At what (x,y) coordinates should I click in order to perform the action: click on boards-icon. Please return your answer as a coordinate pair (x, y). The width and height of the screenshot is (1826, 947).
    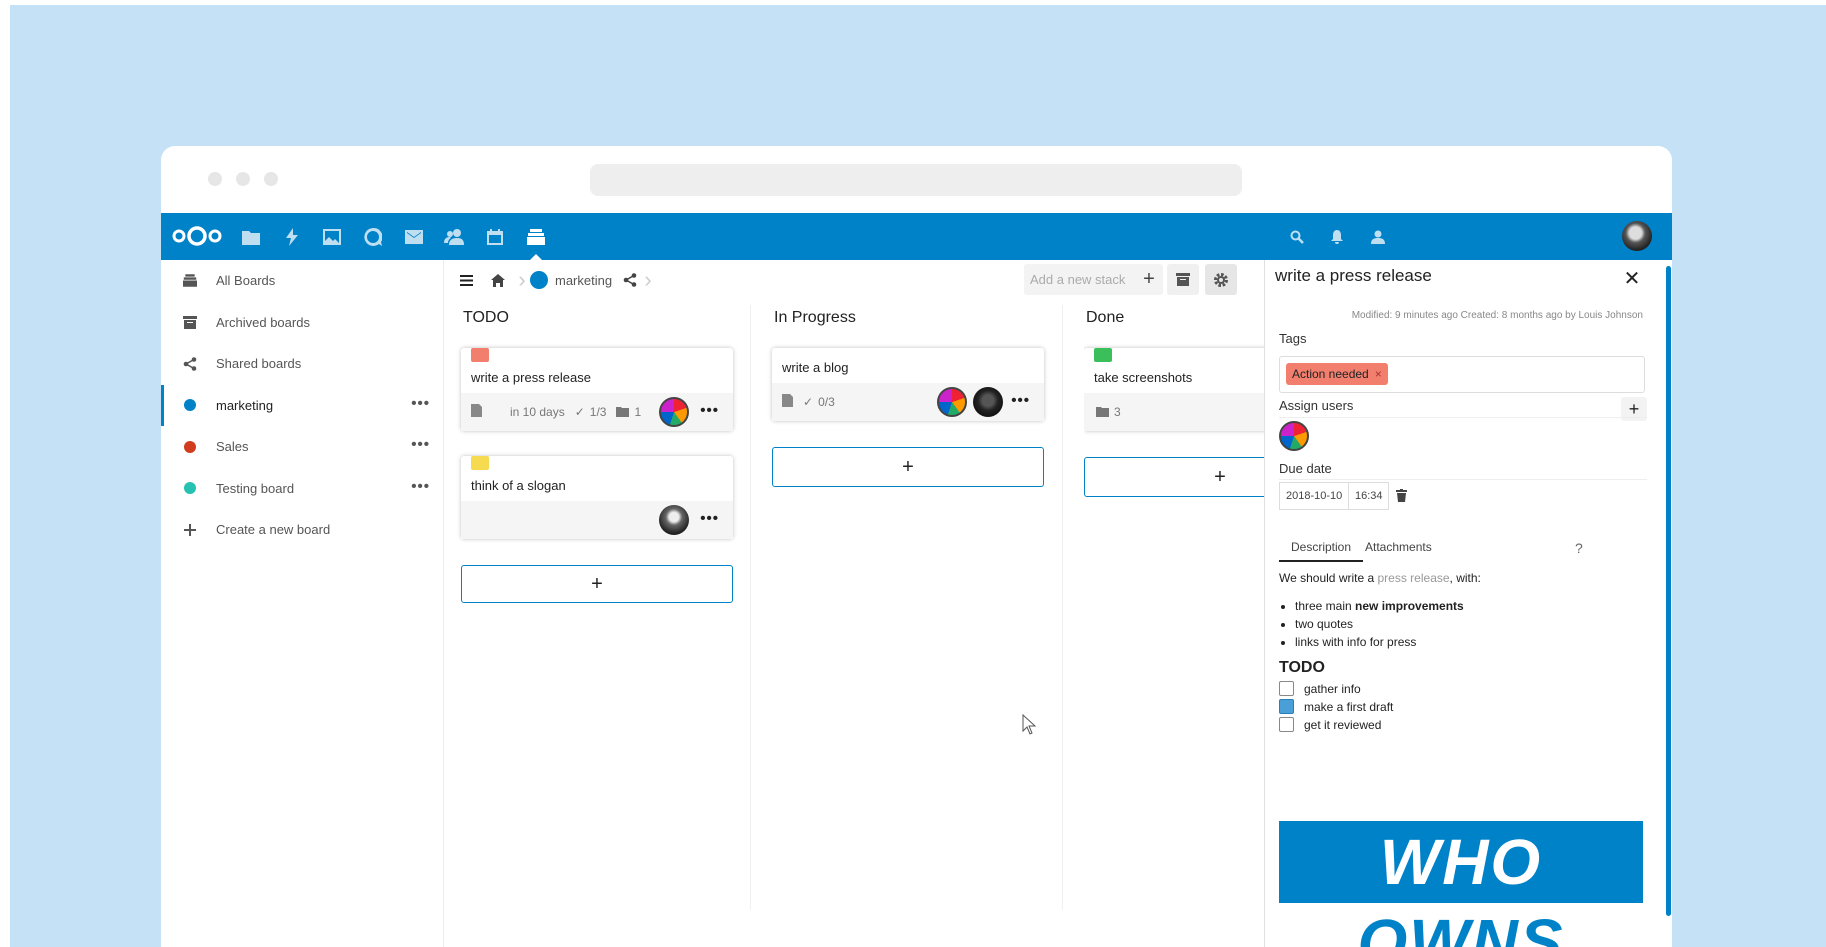
    Looking at the image, I should click on (190, 281).